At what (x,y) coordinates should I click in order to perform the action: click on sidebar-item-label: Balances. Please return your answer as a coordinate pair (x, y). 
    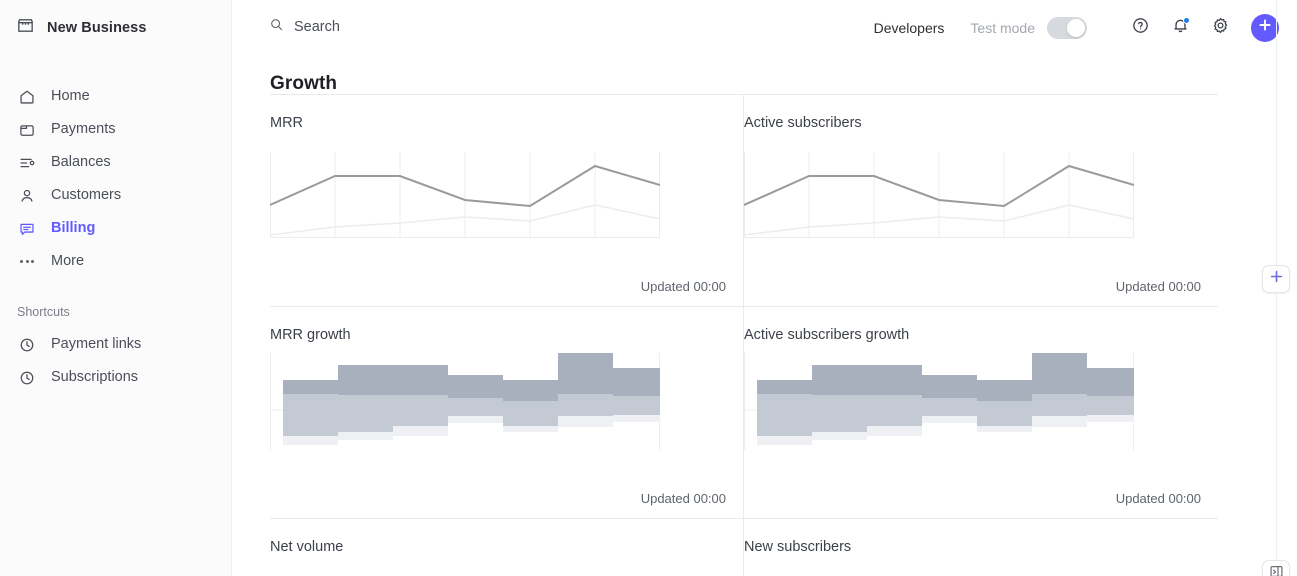
    Looking at the image, I should click on (81, 162).